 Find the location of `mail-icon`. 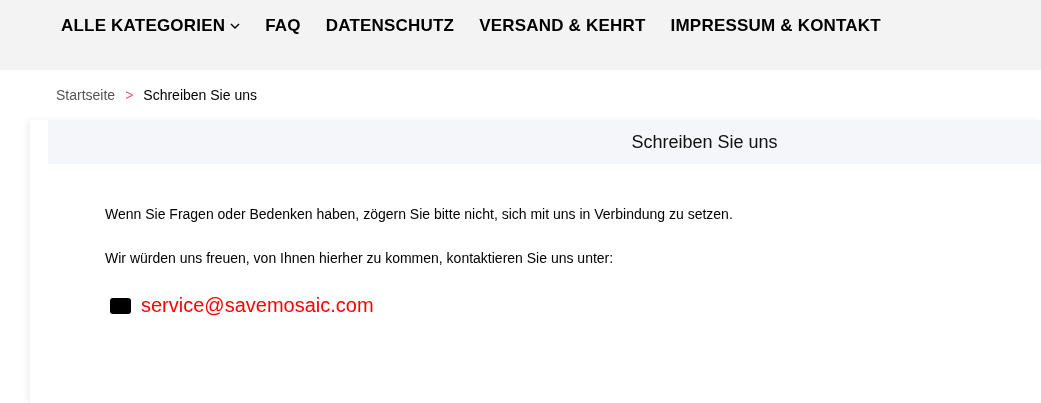

mail-icon is located at coordinates (120, 305).